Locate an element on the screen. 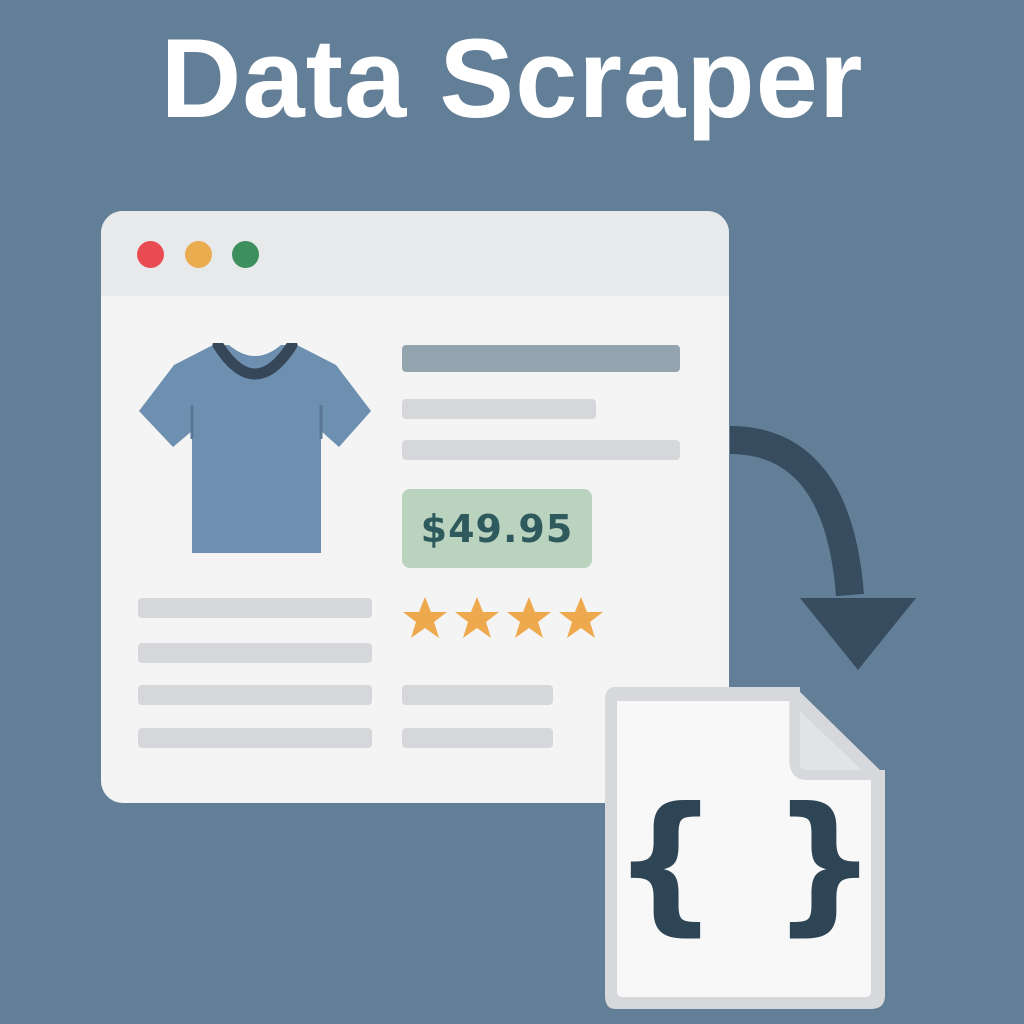  product-subtitle-placeholder is located at coordinates (499, 409).